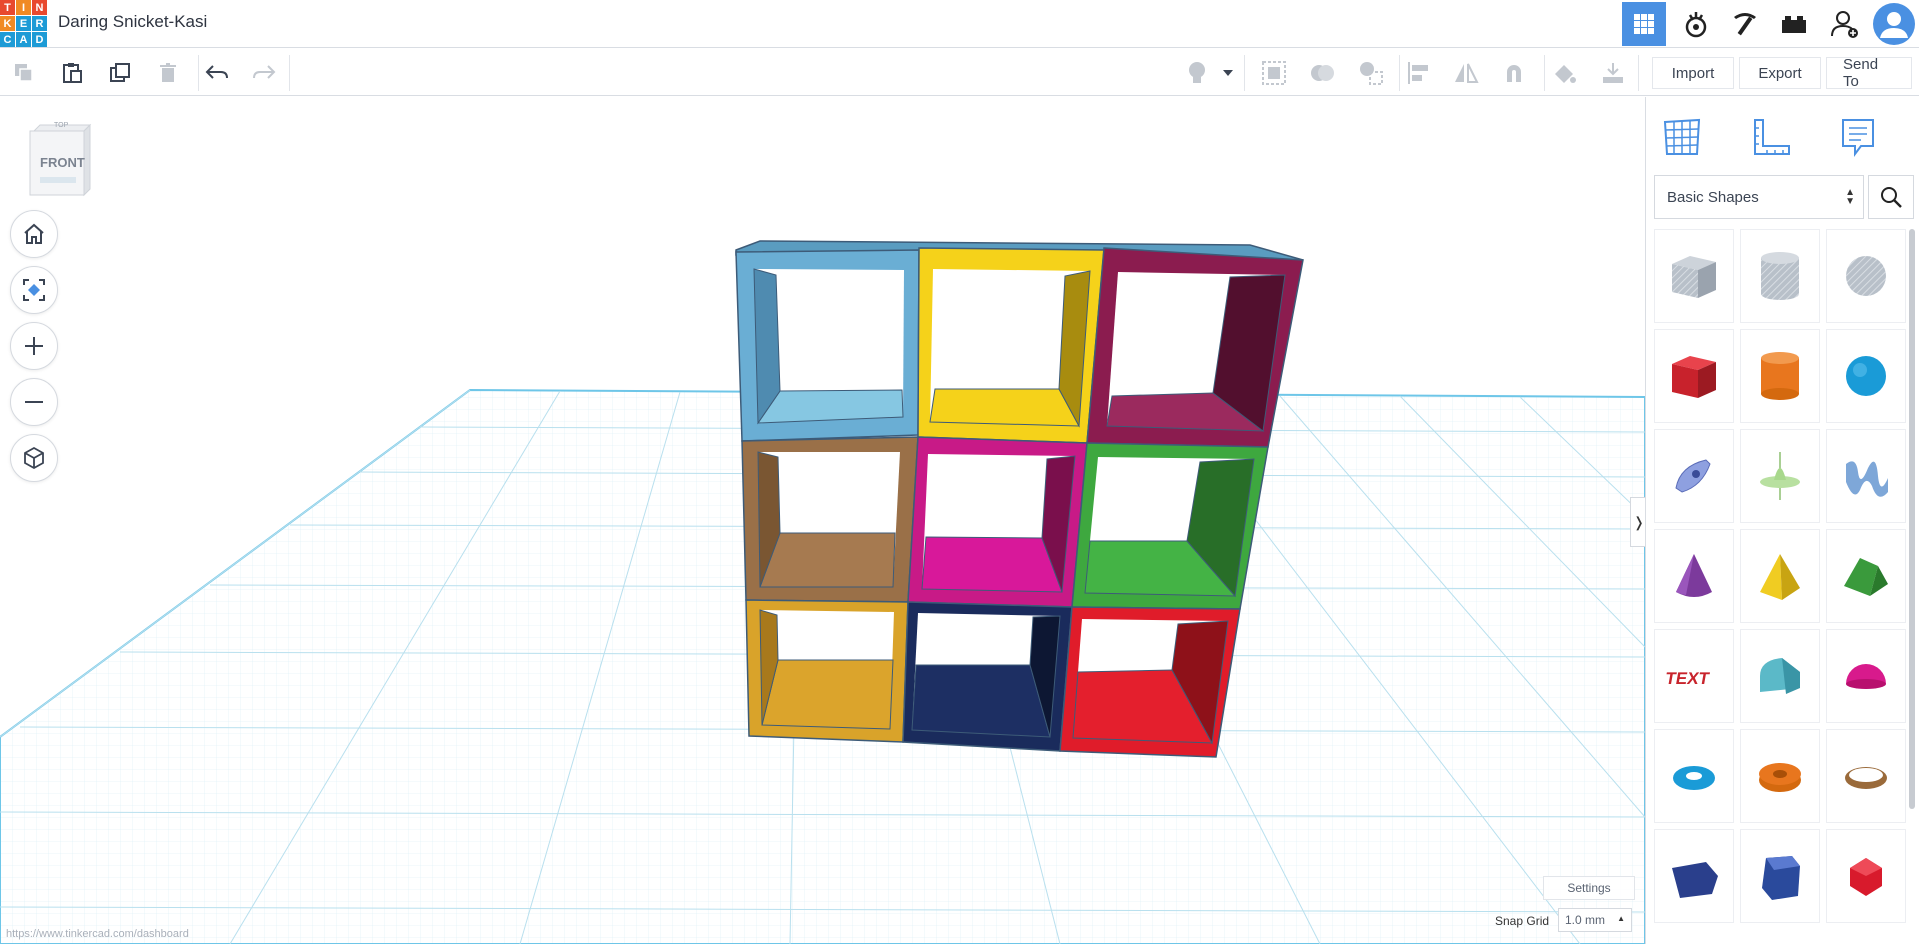  Describe the element at coordinates (1866, 576) in the screenshot. I see `shape-roof` at that location.